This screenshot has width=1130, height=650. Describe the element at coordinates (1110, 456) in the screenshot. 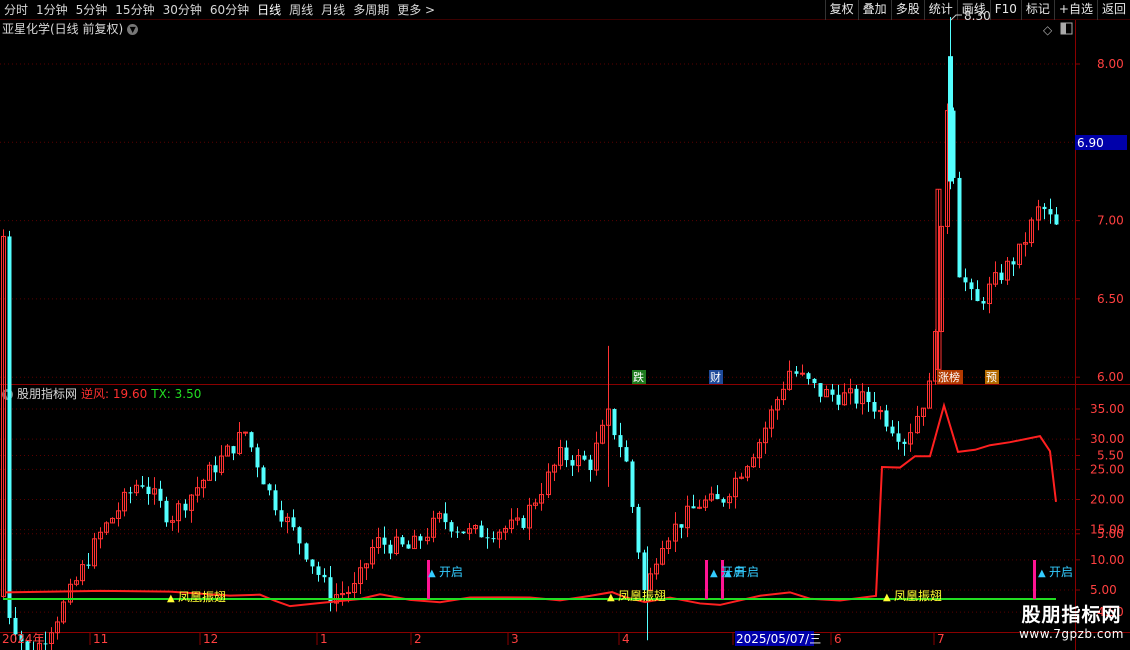

I see `y-tick-label: 5.50` at that location.